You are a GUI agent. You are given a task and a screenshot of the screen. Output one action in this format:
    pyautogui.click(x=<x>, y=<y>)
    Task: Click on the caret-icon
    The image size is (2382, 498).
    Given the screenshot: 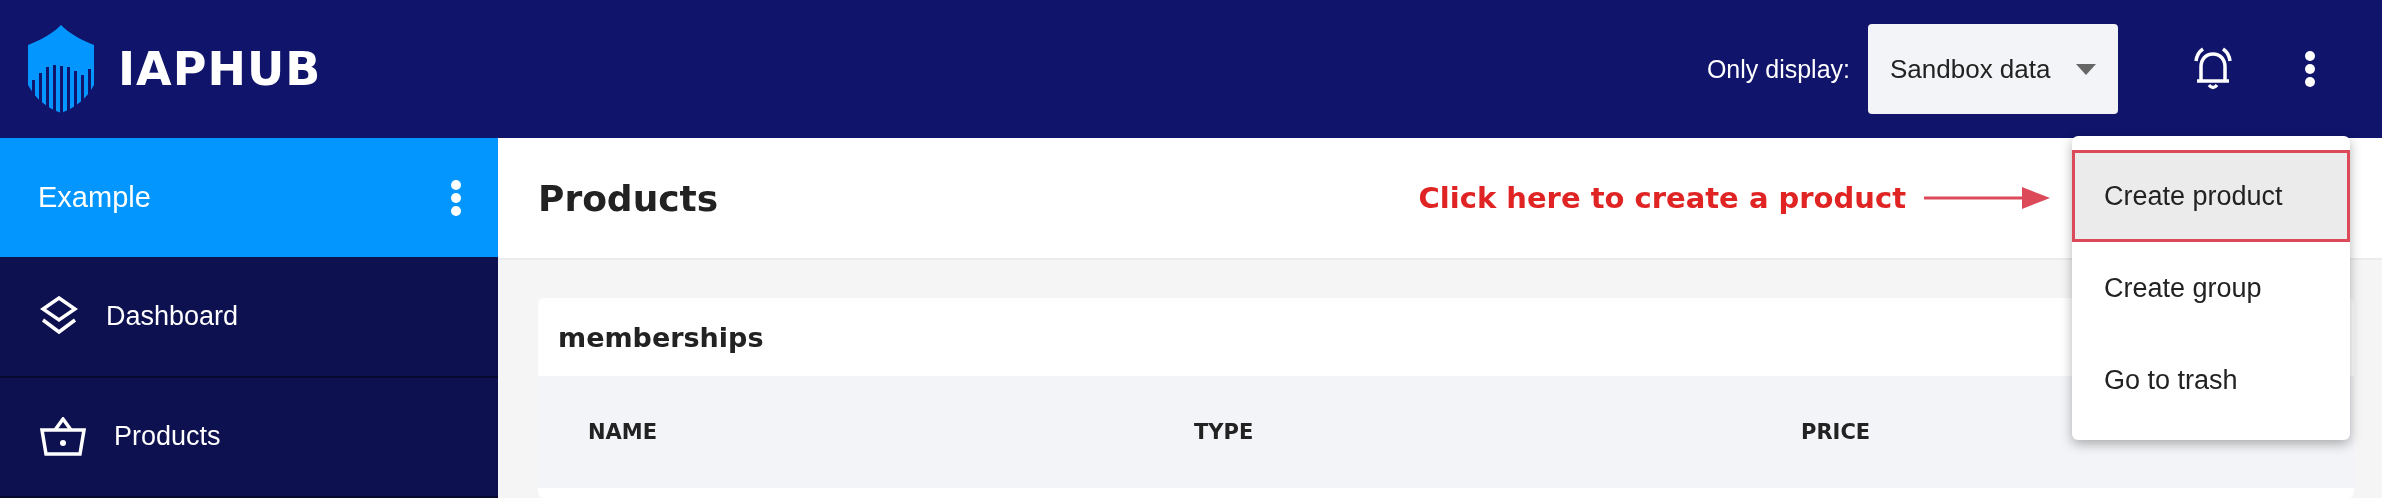 What is the action you would take?
    pyautogui.click(x=2086, y=69)
    